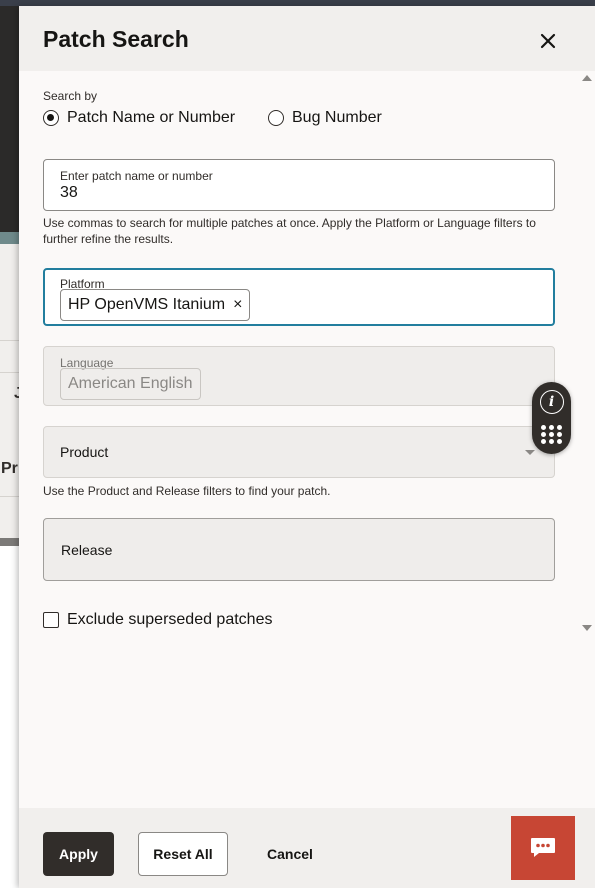 This screenshot has width=595, height=888. I want to click on close-icon, so click(548, 41).